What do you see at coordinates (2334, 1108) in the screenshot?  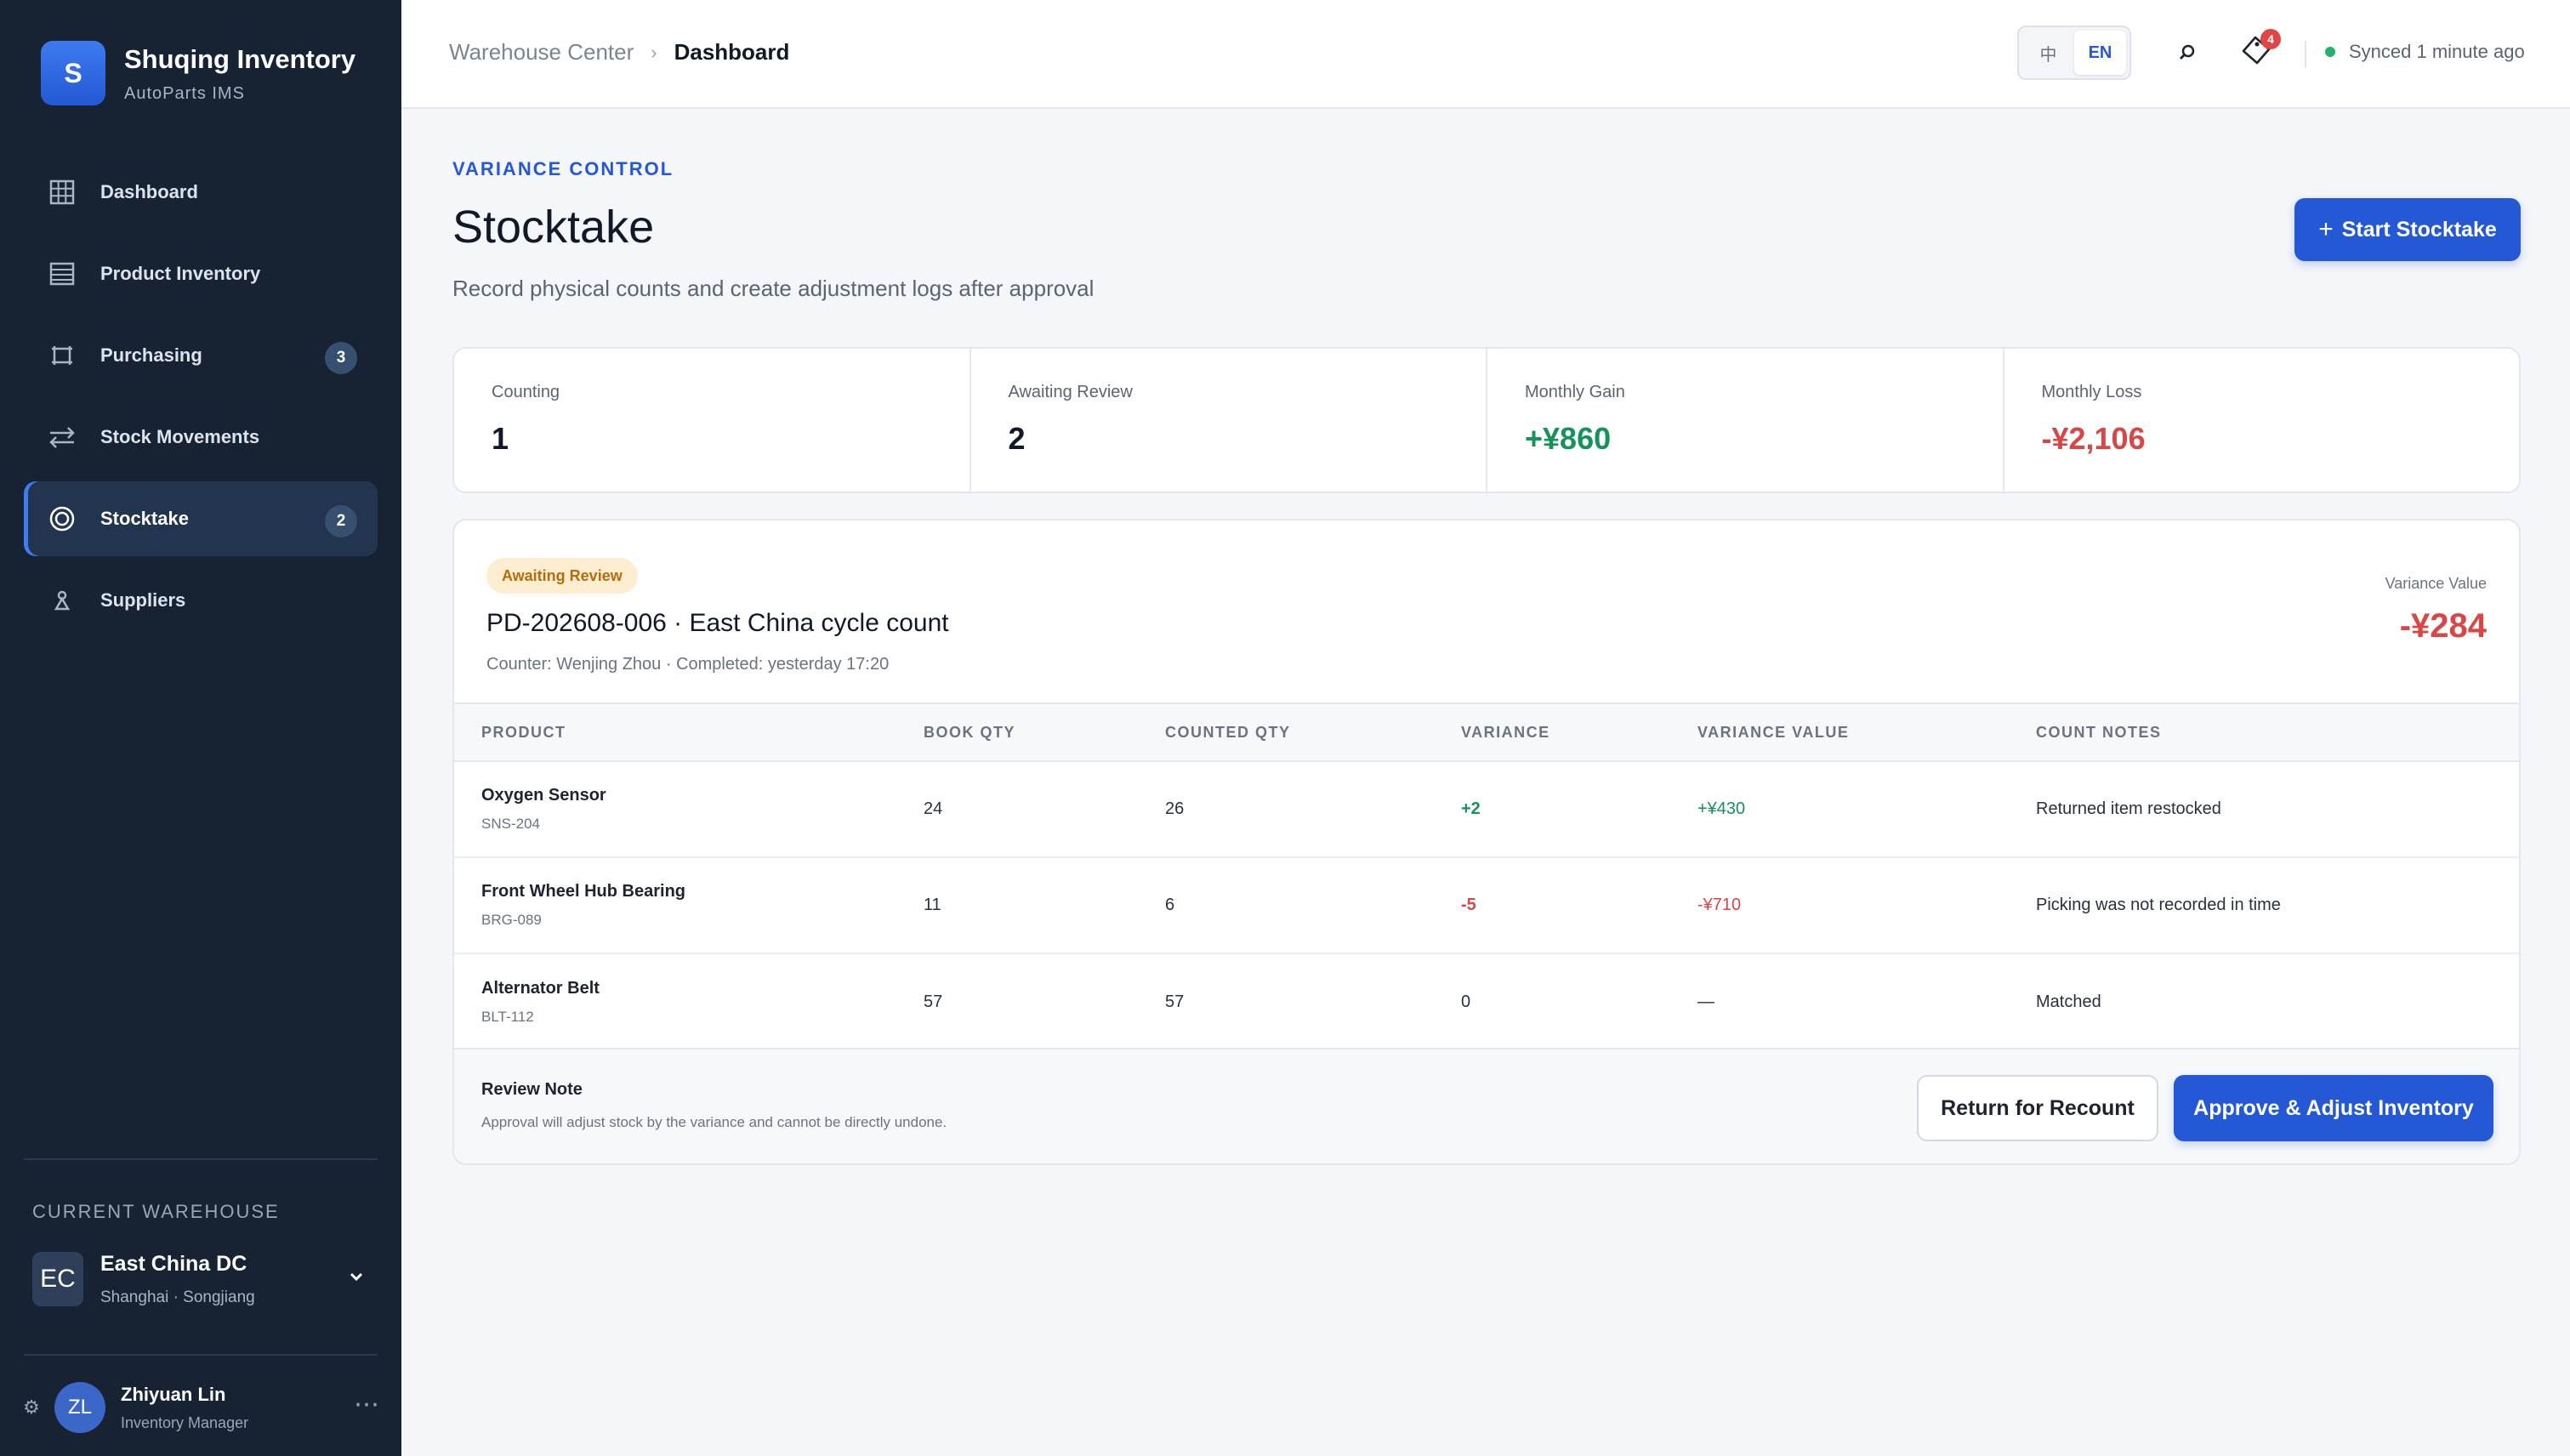 I see `approve-adjust-button: Approve & Adjust Inventory` at bounding box center [2334, 1108].